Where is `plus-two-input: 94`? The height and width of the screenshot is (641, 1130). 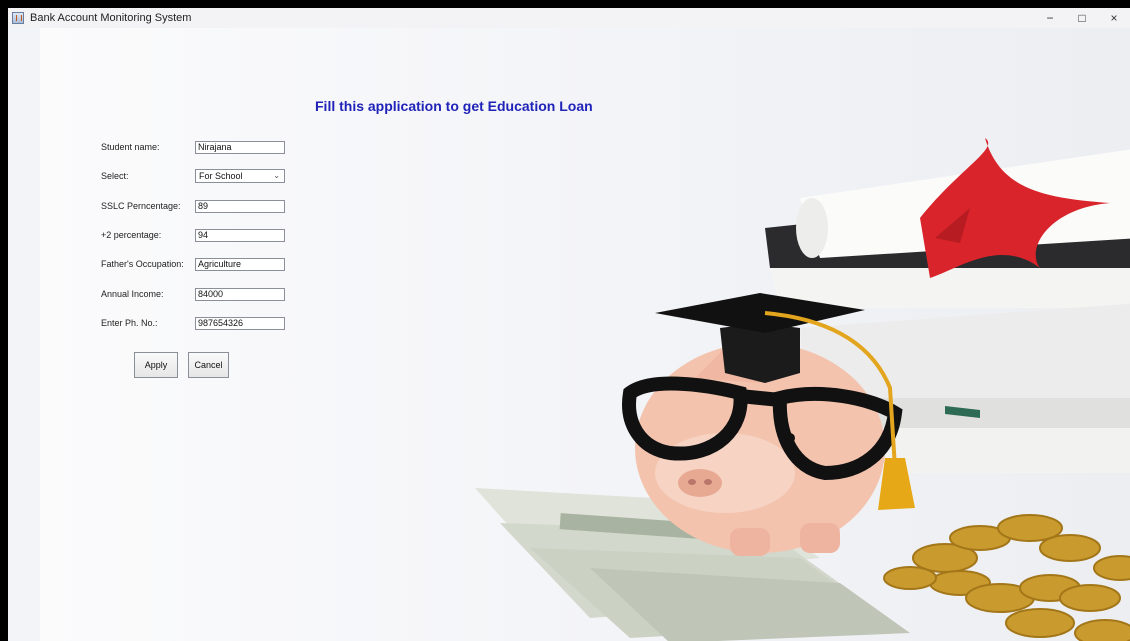 plus-two-input: 94 is located at coordinates (240, 235).